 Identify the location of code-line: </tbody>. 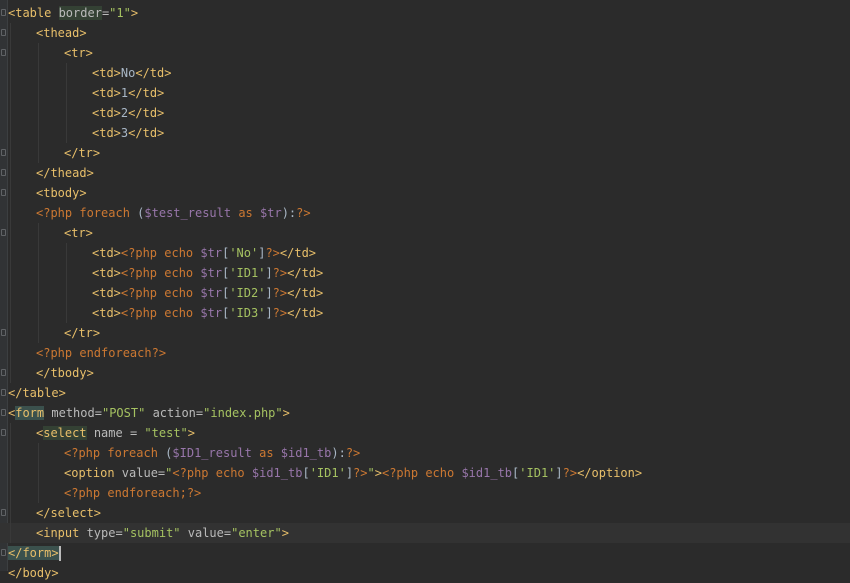
(425, 373).